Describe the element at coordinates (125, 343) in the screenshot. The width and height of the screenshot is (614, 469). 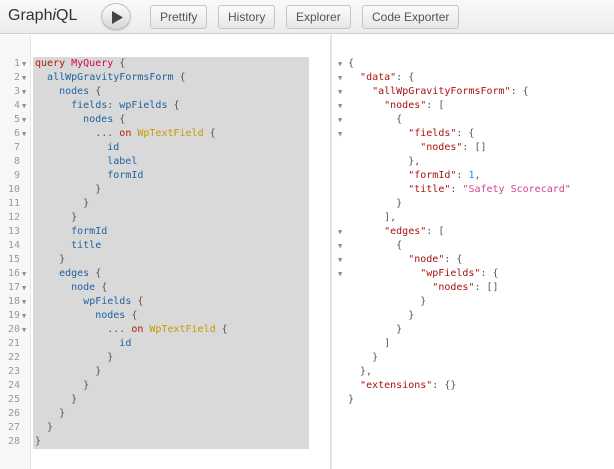
I see `code-token: id` at that location.